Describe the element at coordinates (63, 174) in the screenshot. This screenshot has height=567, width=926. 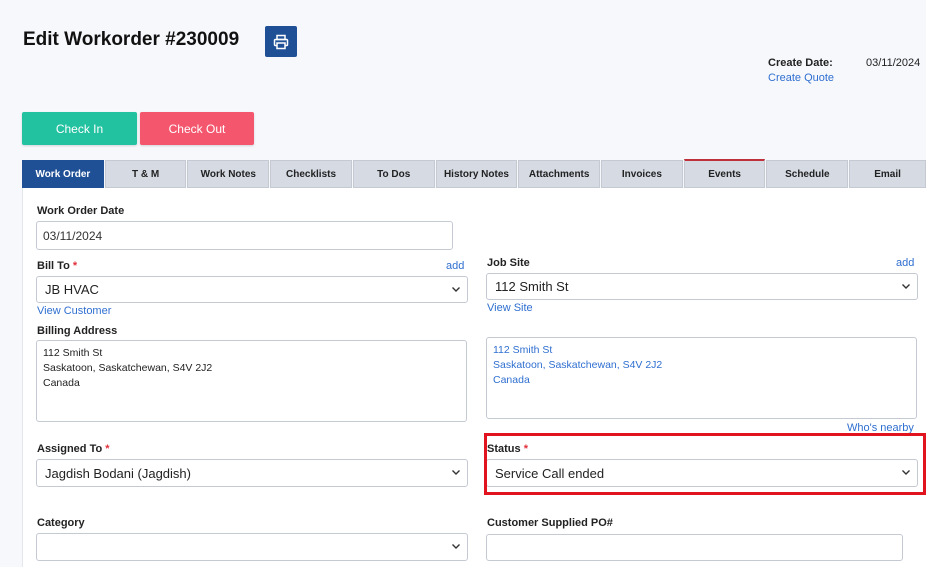
I see `tab-work-order: Work Order` at that location.